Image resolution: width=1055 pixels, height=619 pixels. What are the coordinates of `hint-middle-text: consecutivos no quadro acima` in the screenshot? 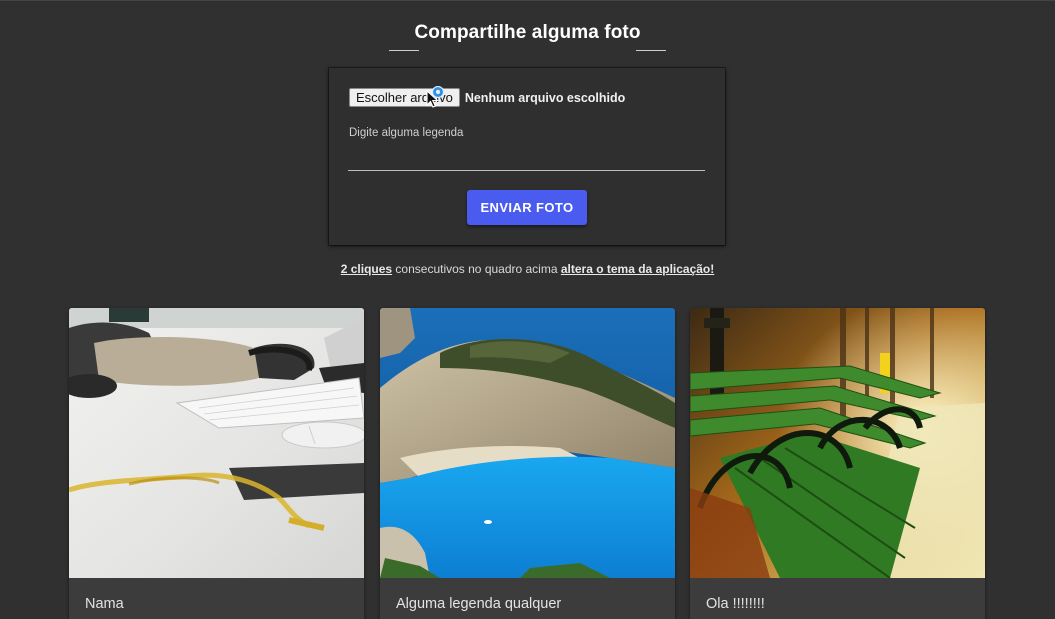 It's located at (476, 269).